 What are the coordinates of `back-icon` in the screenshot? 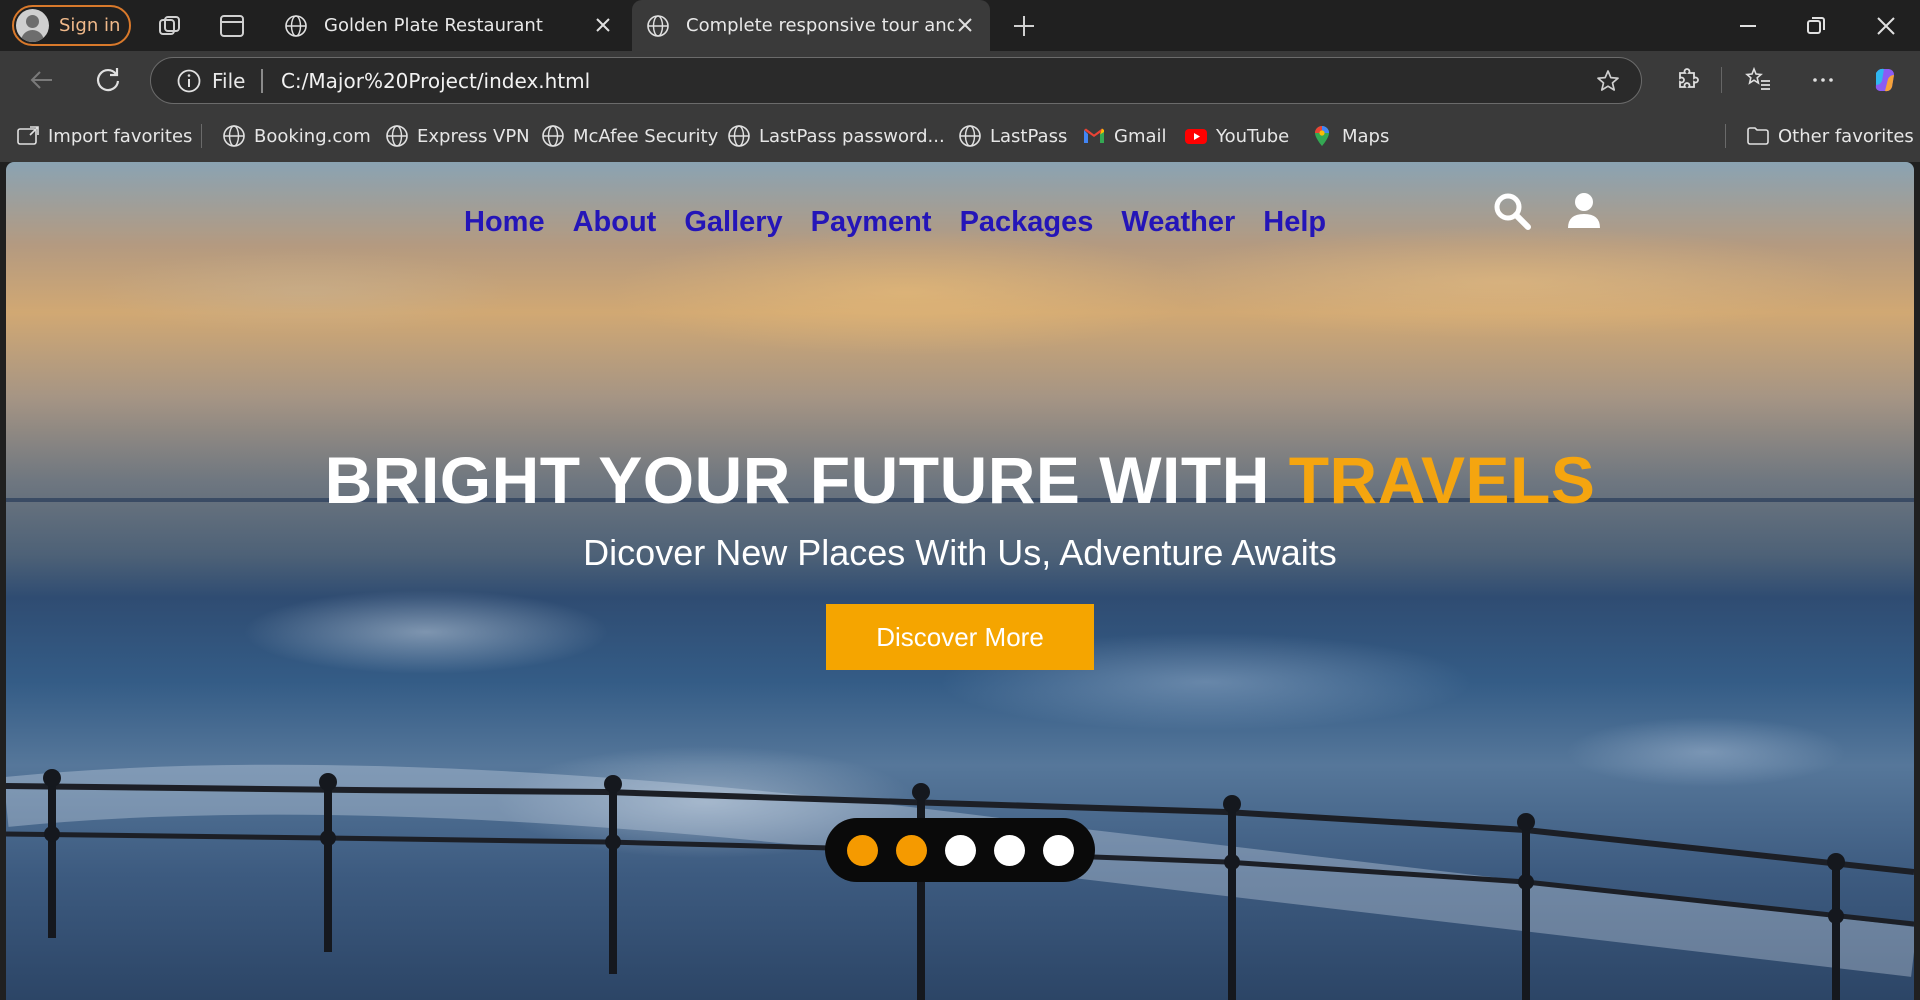 It's located at (42, 80).